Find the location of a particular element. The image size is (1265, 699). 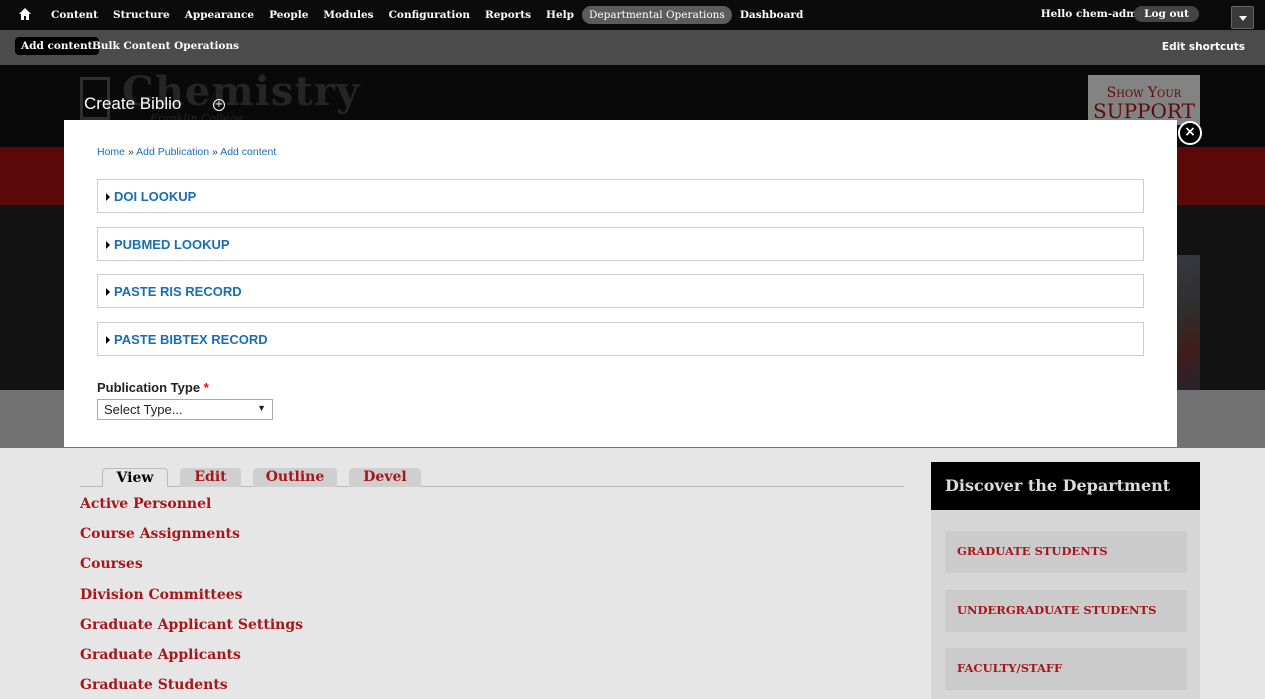

link-active-personnel: Active Personnel is located at coordinates (191, 509).